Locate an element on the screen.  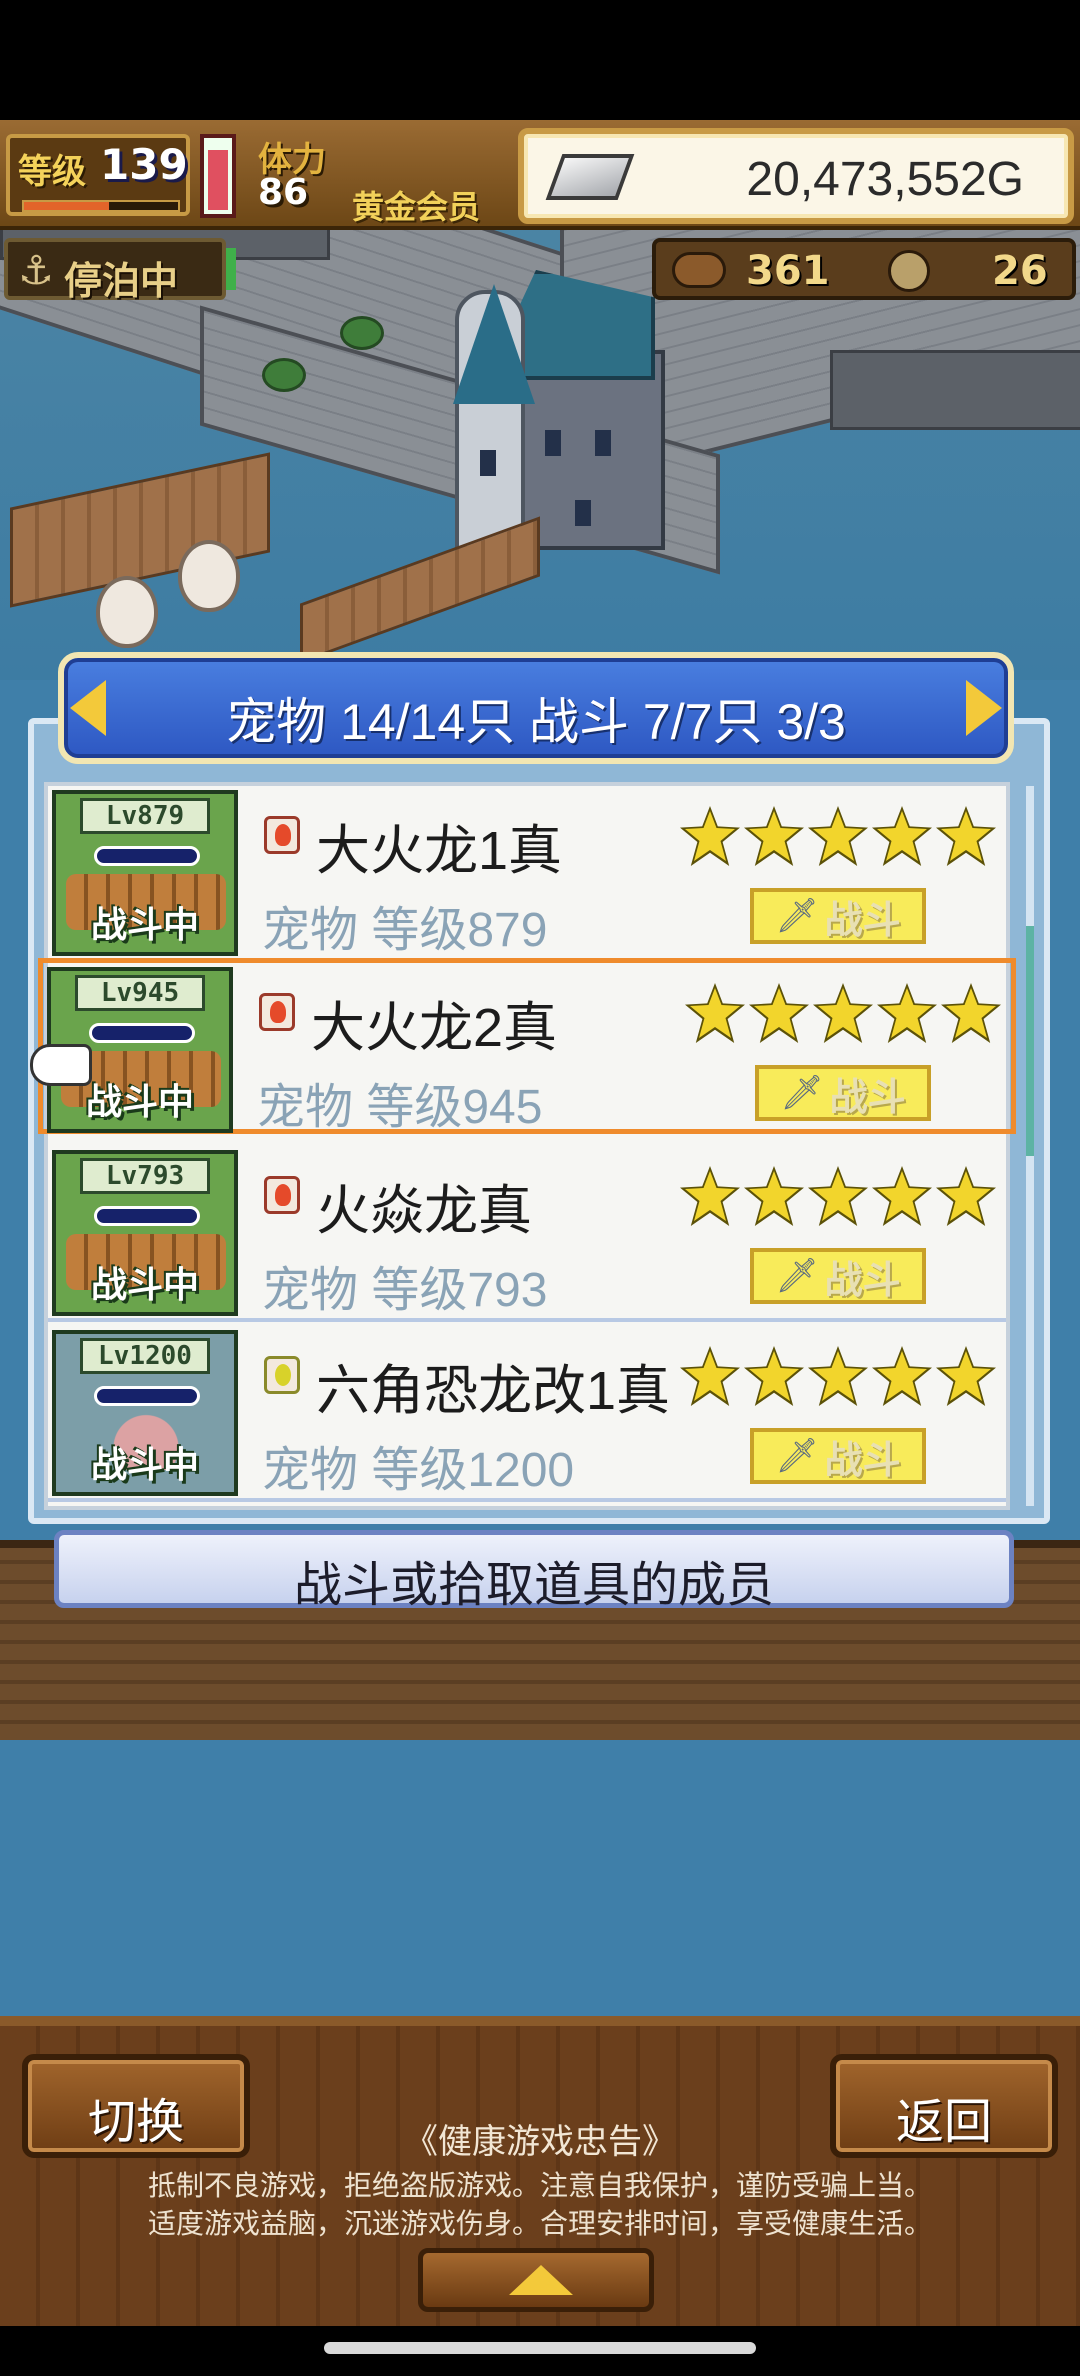
status-bar is located at coordinates (540, 60).